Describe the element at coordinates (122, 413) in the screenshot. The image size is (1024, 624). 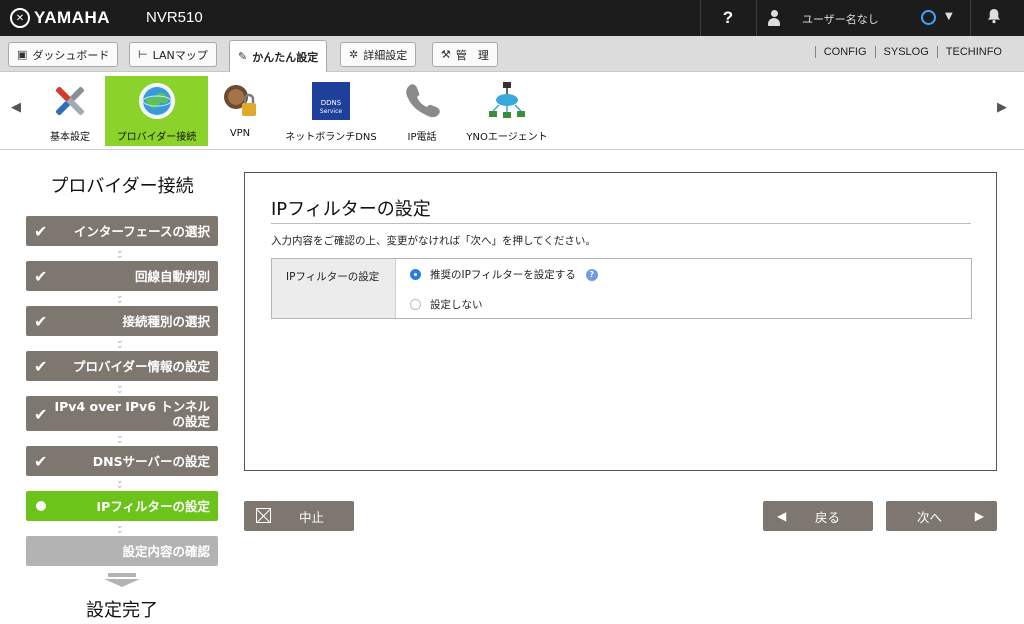
I see `wizard-step: ✔ IPv4 over IPv6 トンネル の設定` at that location.